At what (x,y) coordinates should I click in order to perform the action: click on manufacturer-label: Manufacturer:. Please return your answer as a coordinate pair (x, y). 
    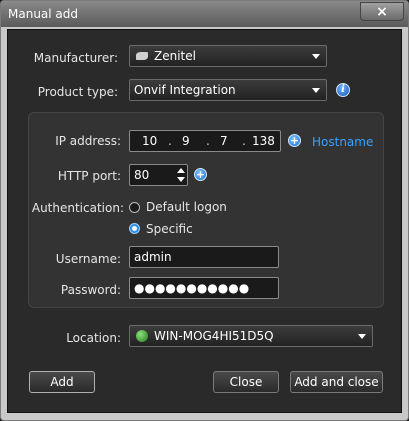
    Looking at the image, I should click on (75, 58).